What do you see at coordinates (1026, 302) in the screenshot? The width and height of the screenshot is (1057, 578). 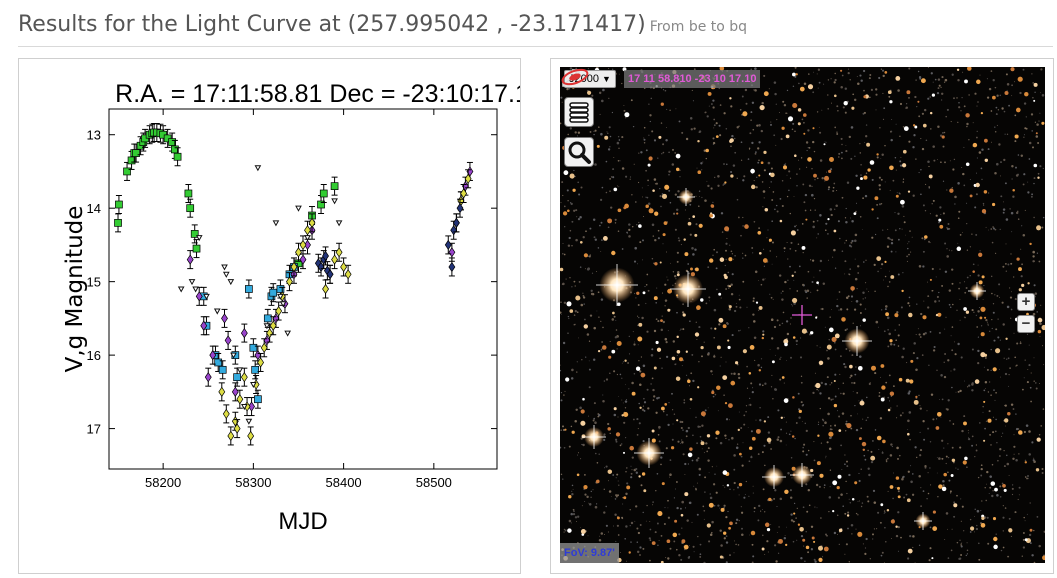 I see `zoom-in-button: +` at bounding box center [1026, 302].